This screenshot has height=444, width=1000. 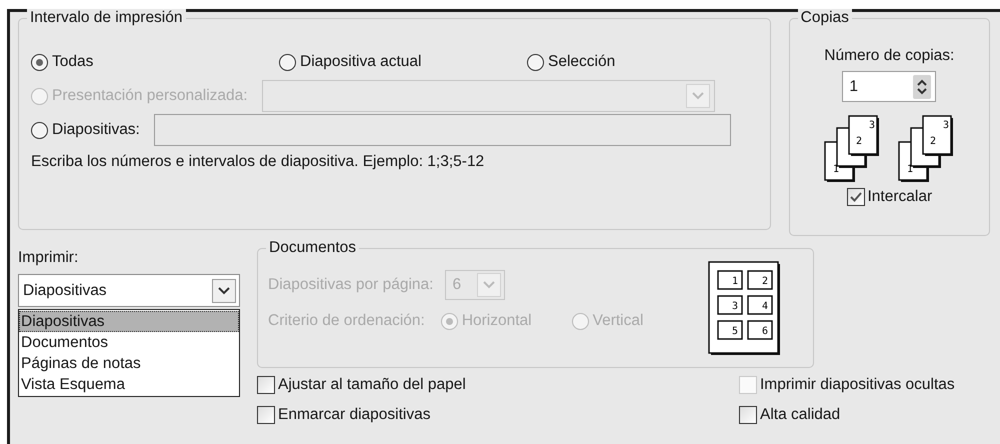 I want to click on handout-layout-icon: 1 2 3 4 5 6, so click(x=745, y=309).